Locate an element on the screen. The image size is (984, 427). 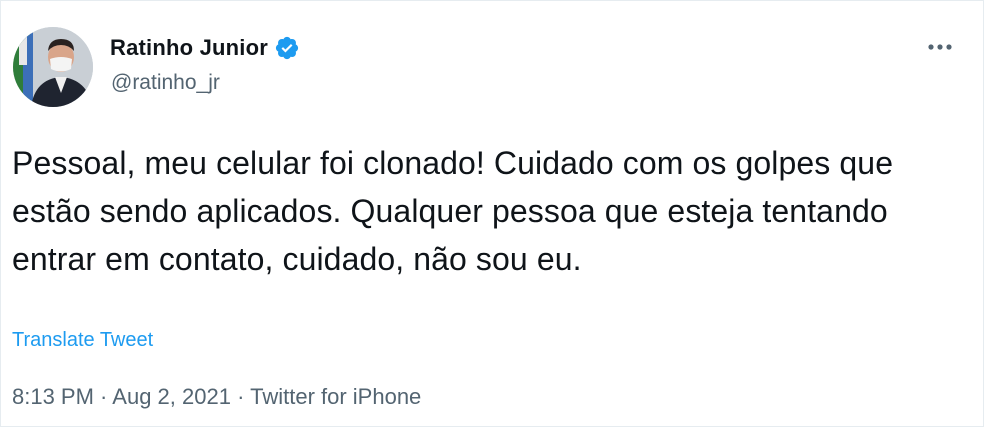
avatar is located at coordinates (53, 67).